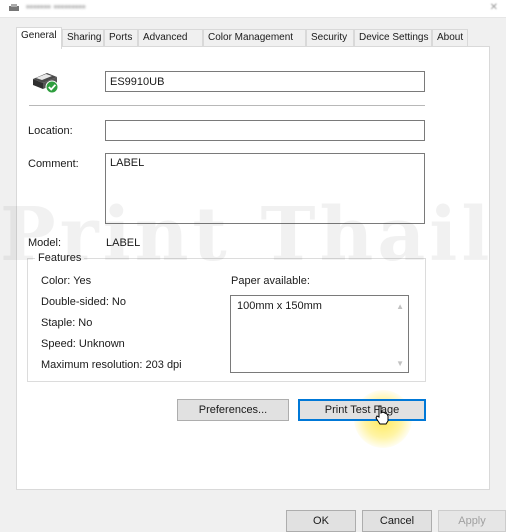  Describe the element at coordinates (265, 188) in the screenshot. I see `comment-input: LABEL` at that location.